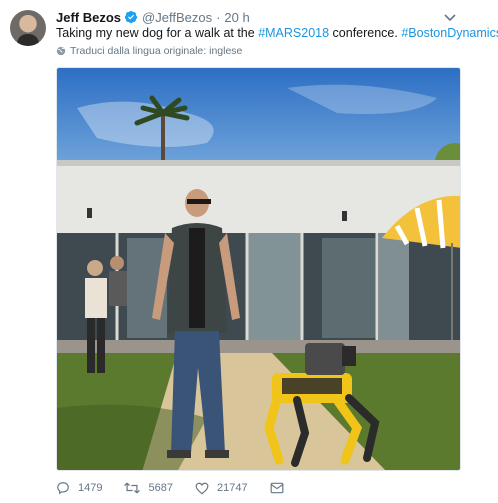 Image resolution: width=498 pixels, height=503 pixels. I want to click on like-button: 21747, so click(221, 488).